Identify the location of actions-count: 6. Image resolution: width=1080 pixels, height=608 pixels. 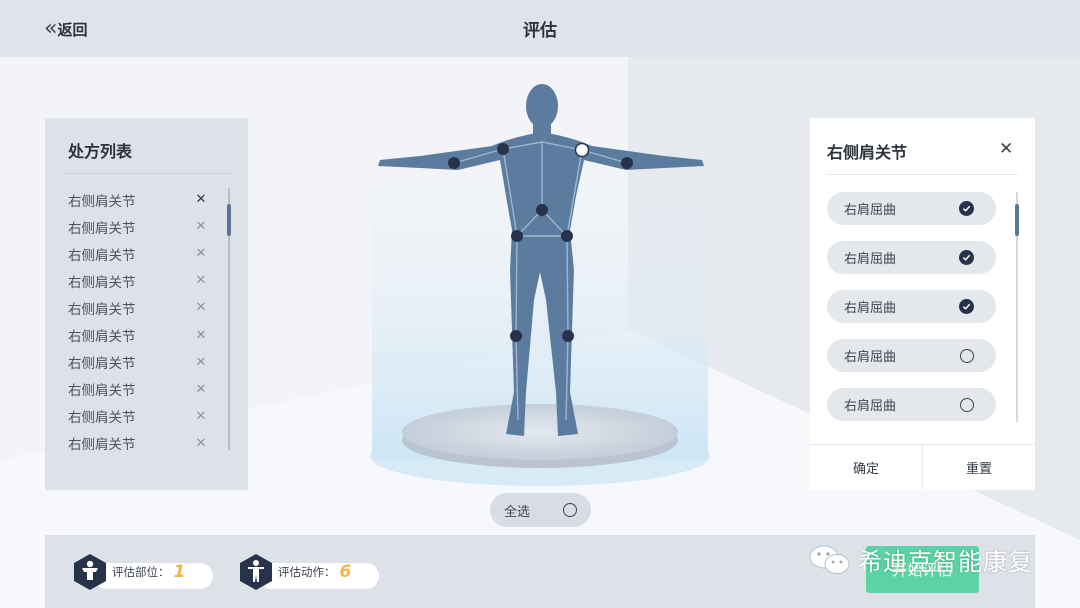
(345, 572).